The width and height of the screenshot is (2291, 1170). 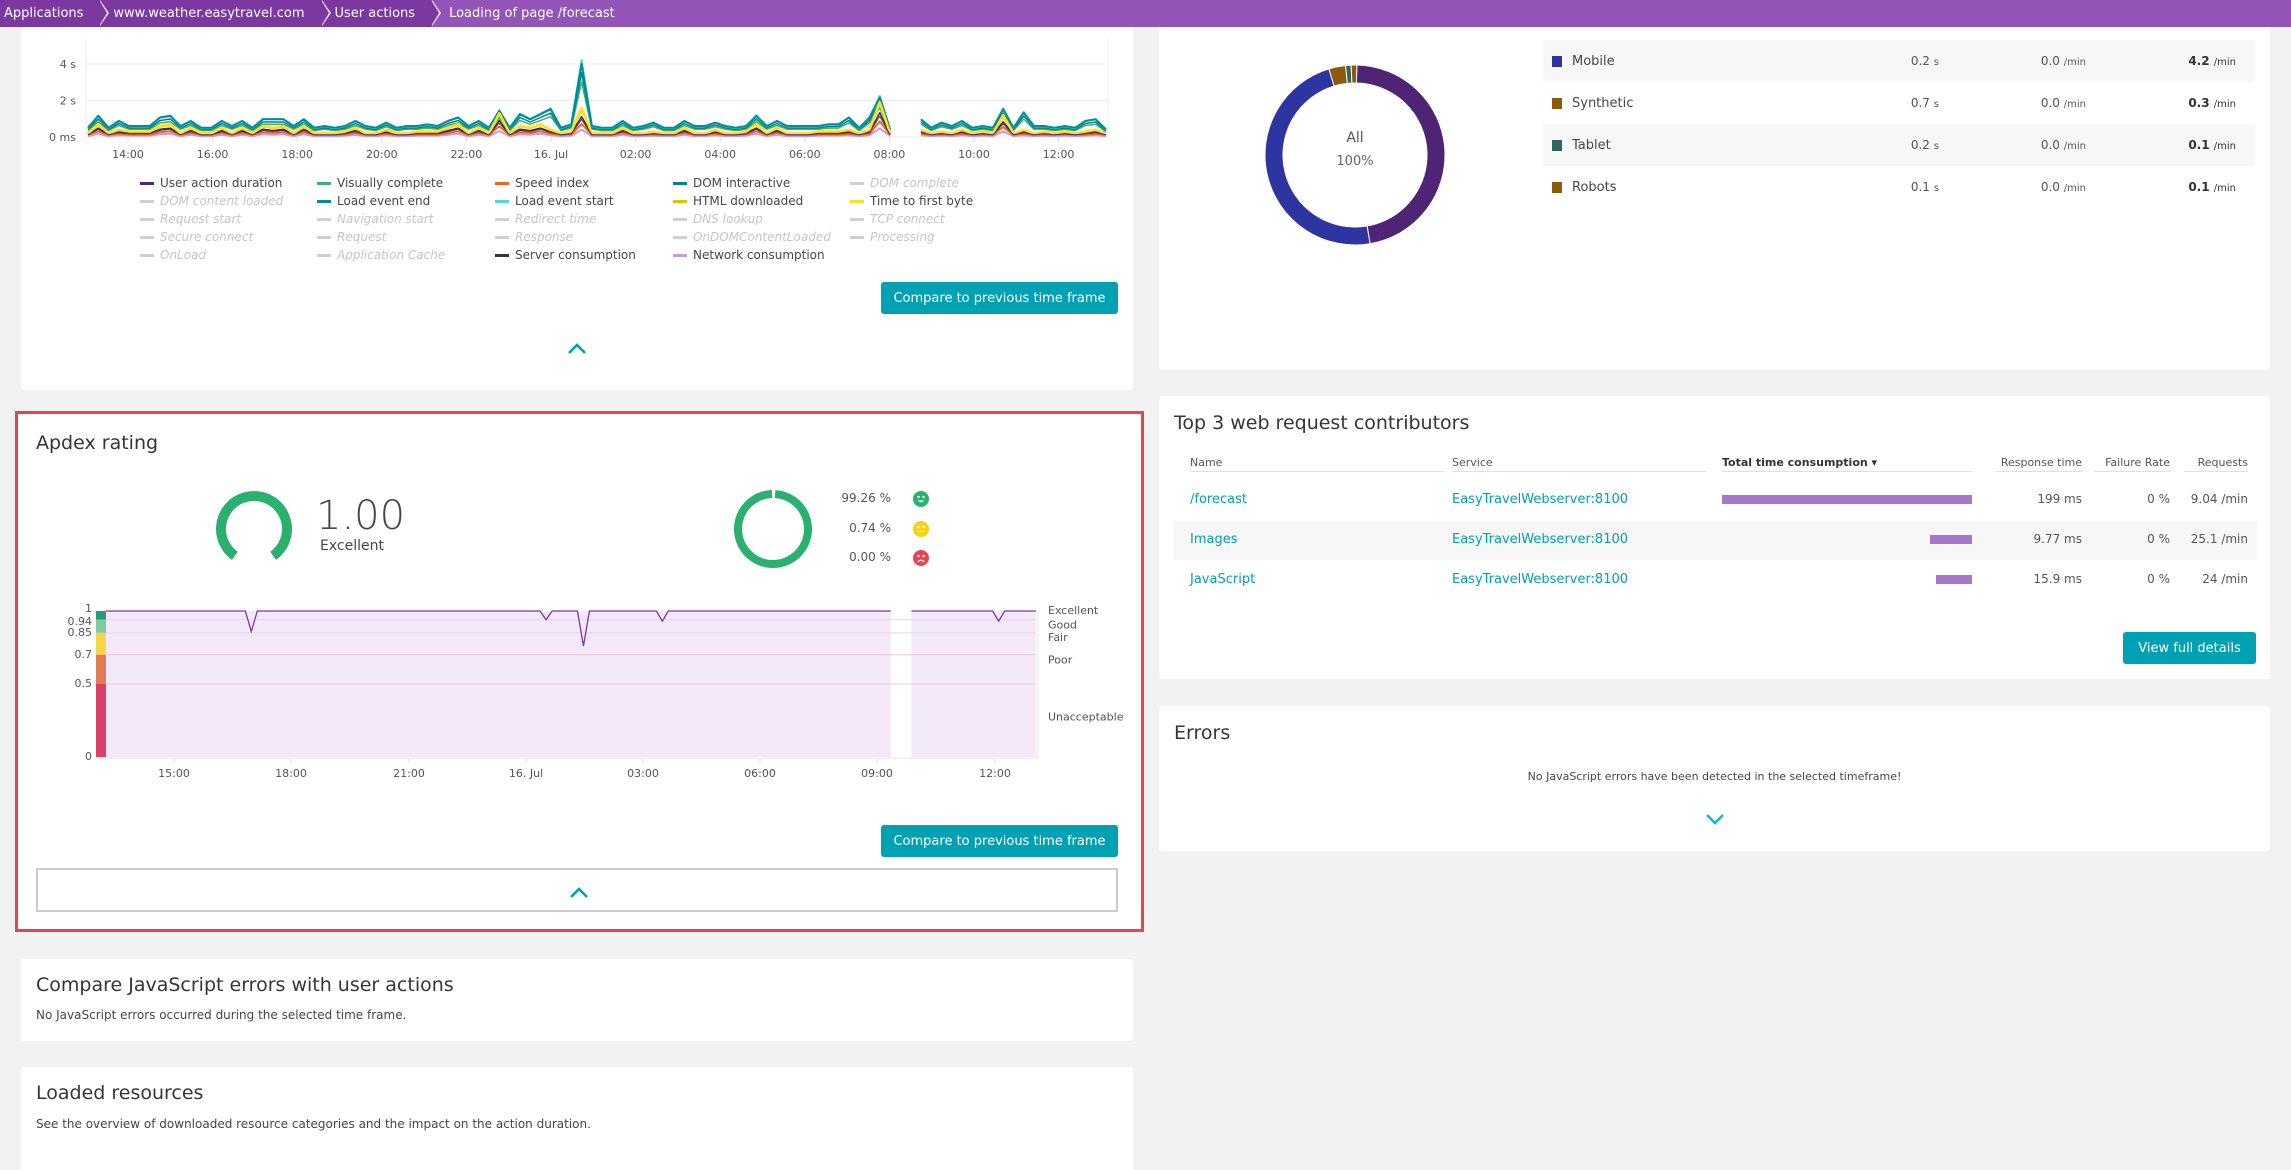 I want to click on apdex-y-tick-label: 1, so click(x=88, y=608).